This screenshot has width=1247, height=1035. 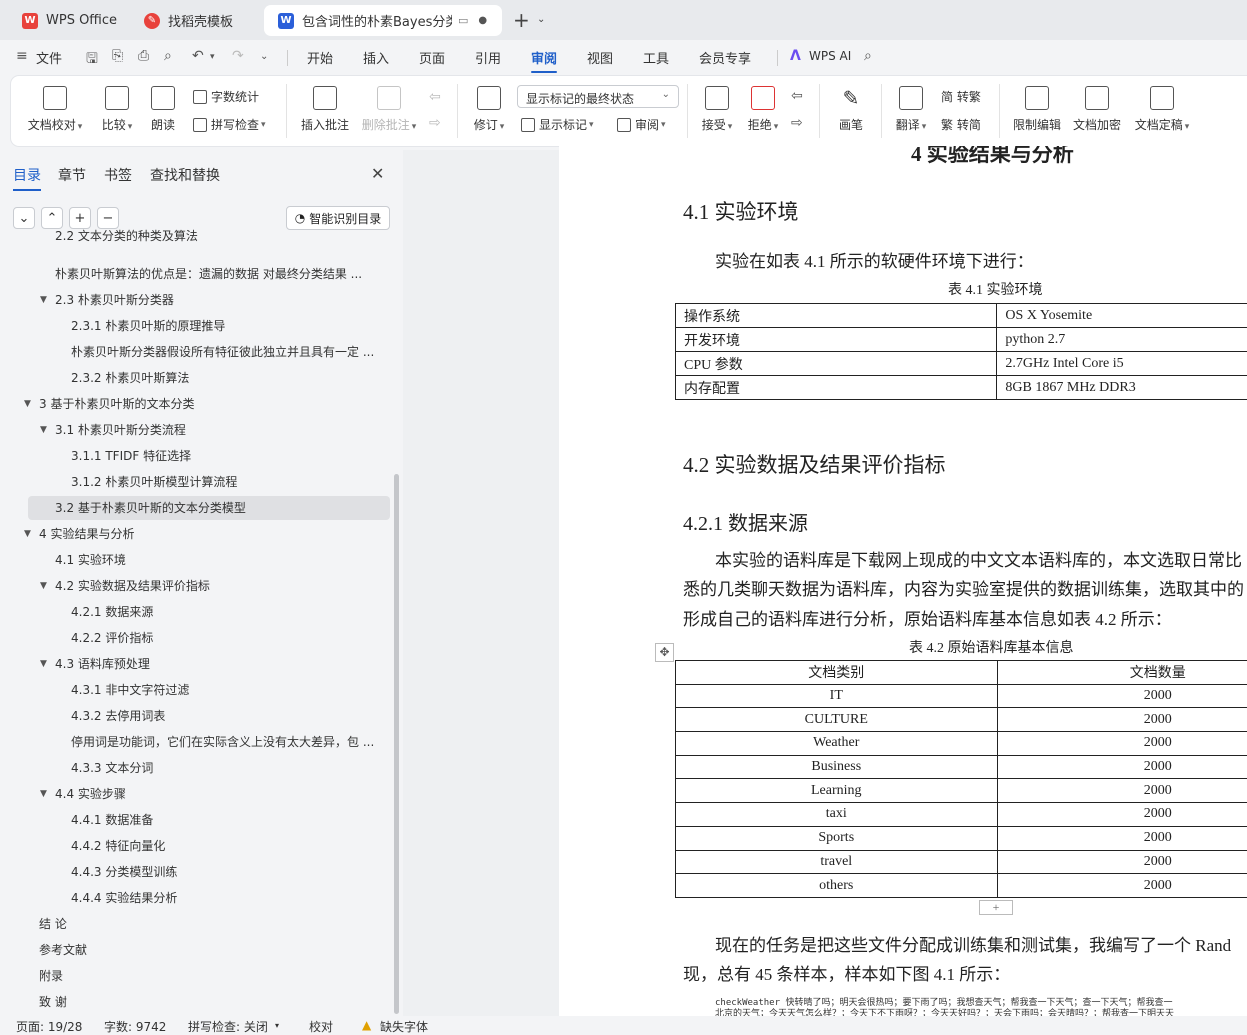 What do you see at coordinates (763, 109) in the screenshot?
I see `reject-button: 拒绝▾` at bounding box center [763, 109].